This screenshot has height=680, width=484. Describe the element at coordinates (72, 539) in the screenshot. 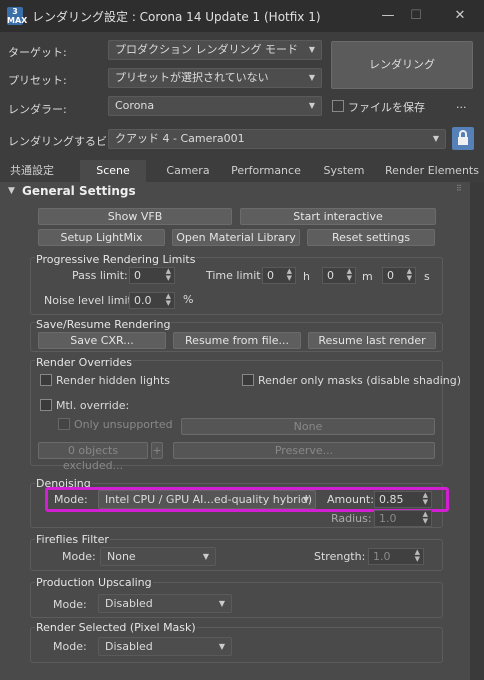

I see `fireflies-title: Fireflies Filter` at that location.